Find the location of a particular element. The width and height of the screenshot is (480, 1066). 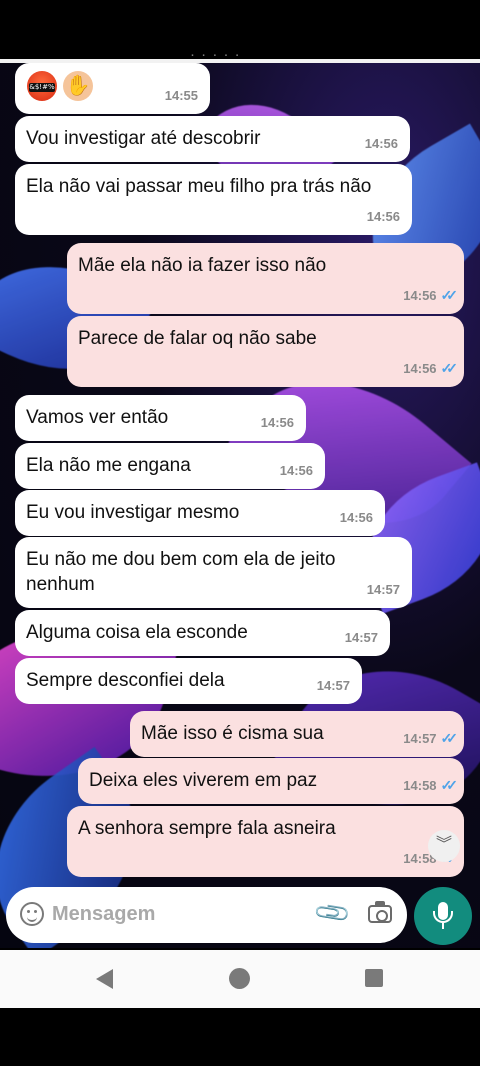

message-bubble-incoming: Alguma coisa ela esconde 14:57 is located at coordinates (202, 633).